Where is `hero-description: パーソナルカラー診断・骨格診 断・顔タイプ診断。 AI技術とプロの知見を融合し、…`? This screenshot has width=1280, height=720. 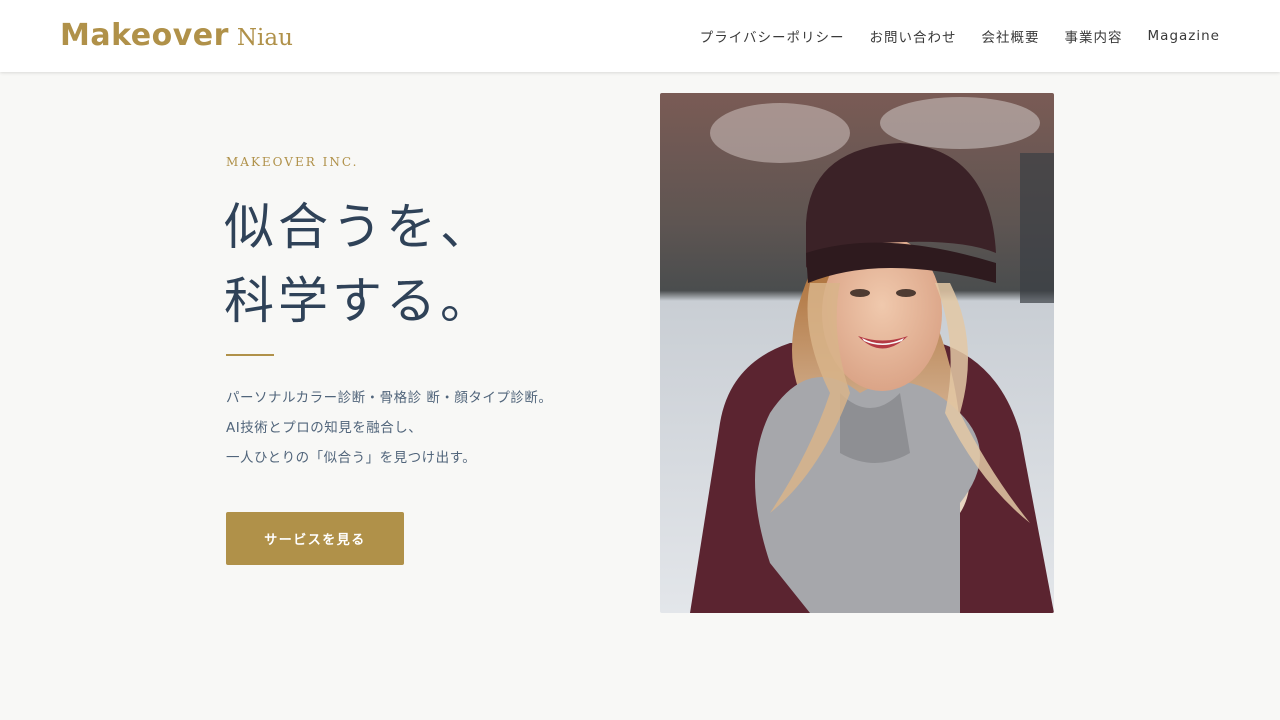
hero-description: パーソナルカラー診断・骨格診 断・顔タイプ診断。 AI技術とプロの知見を融合し、… is located at coordinates (389, 428).